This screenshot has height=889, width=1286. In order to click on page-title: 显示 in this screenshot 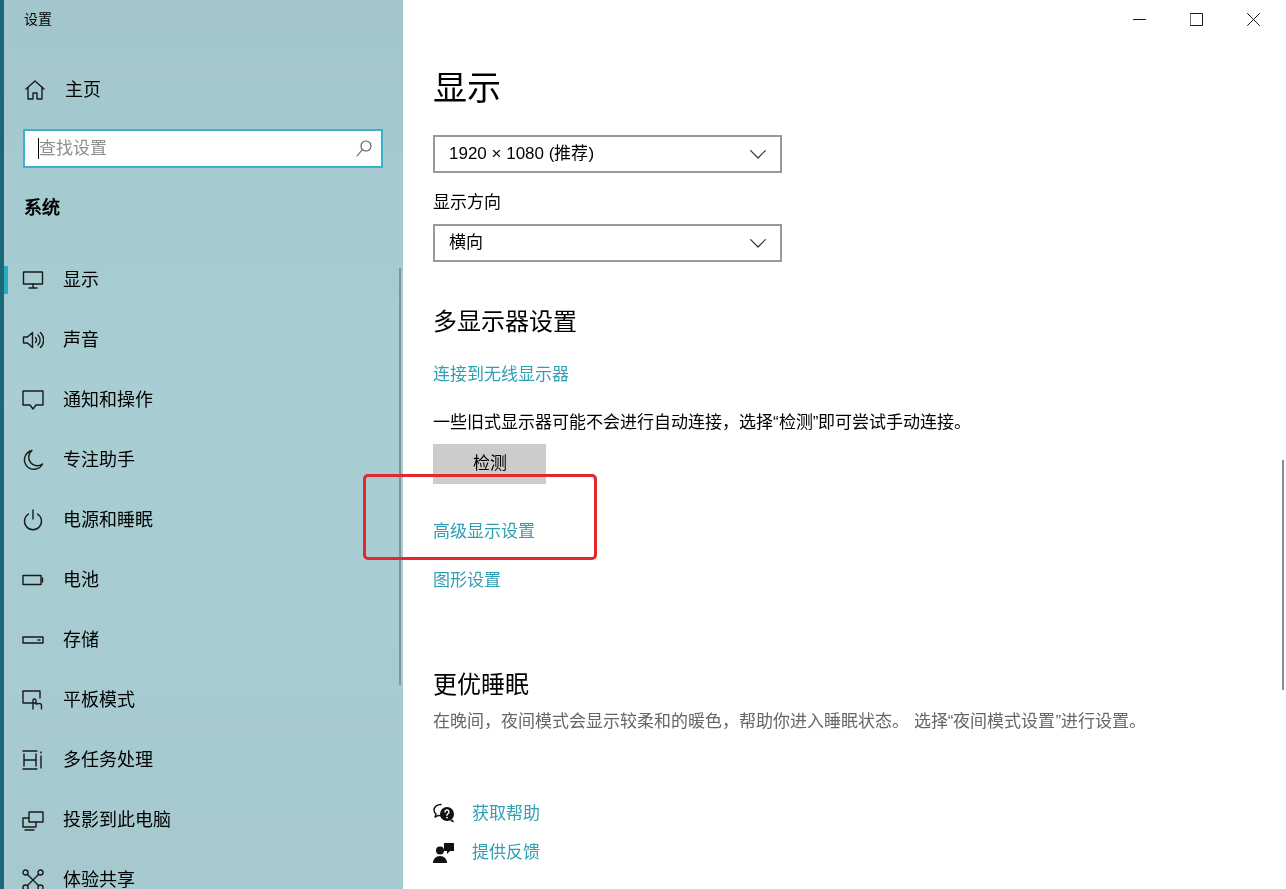, I will do `click(467, 88)`.